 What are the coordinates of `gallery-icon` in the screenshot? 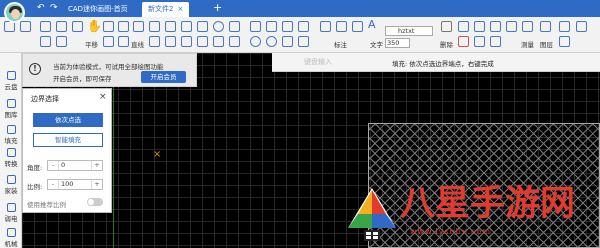 It's located at (11, 103).